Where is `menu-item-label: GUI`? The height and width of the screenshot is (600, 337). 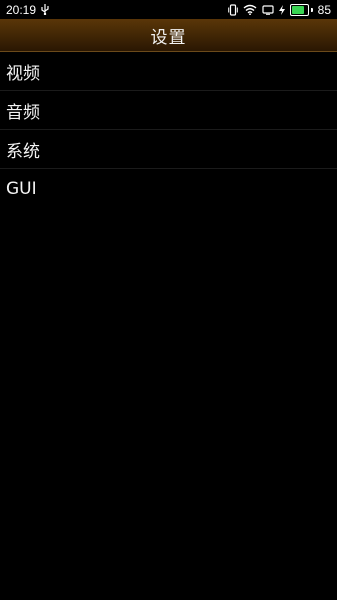 menu-item-label: GUI is located at coordinates (21, 188).